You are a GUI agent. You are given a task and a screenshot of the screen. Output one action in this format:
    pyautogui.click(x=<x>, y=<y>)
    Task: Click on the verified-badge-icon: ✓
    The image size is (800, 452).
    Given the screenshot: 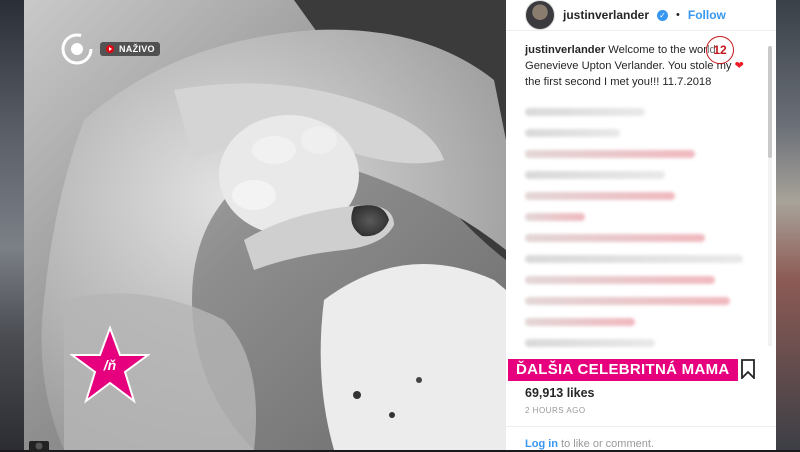 What is the action you would take?
    pyautogui.click(x=663, y=15)
    